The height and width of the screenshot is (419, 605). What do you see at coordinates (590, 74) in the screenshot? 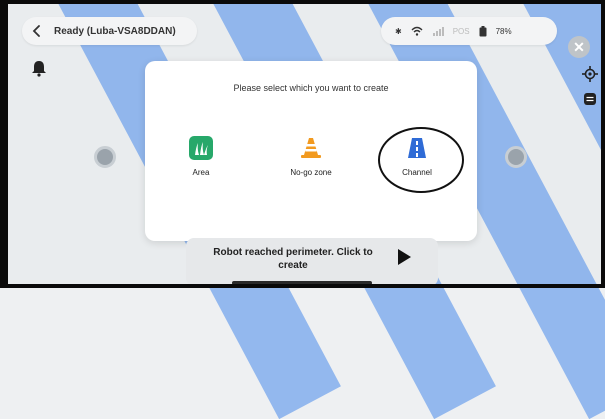
I see `locate-icon` at bounding box center [590, 74].